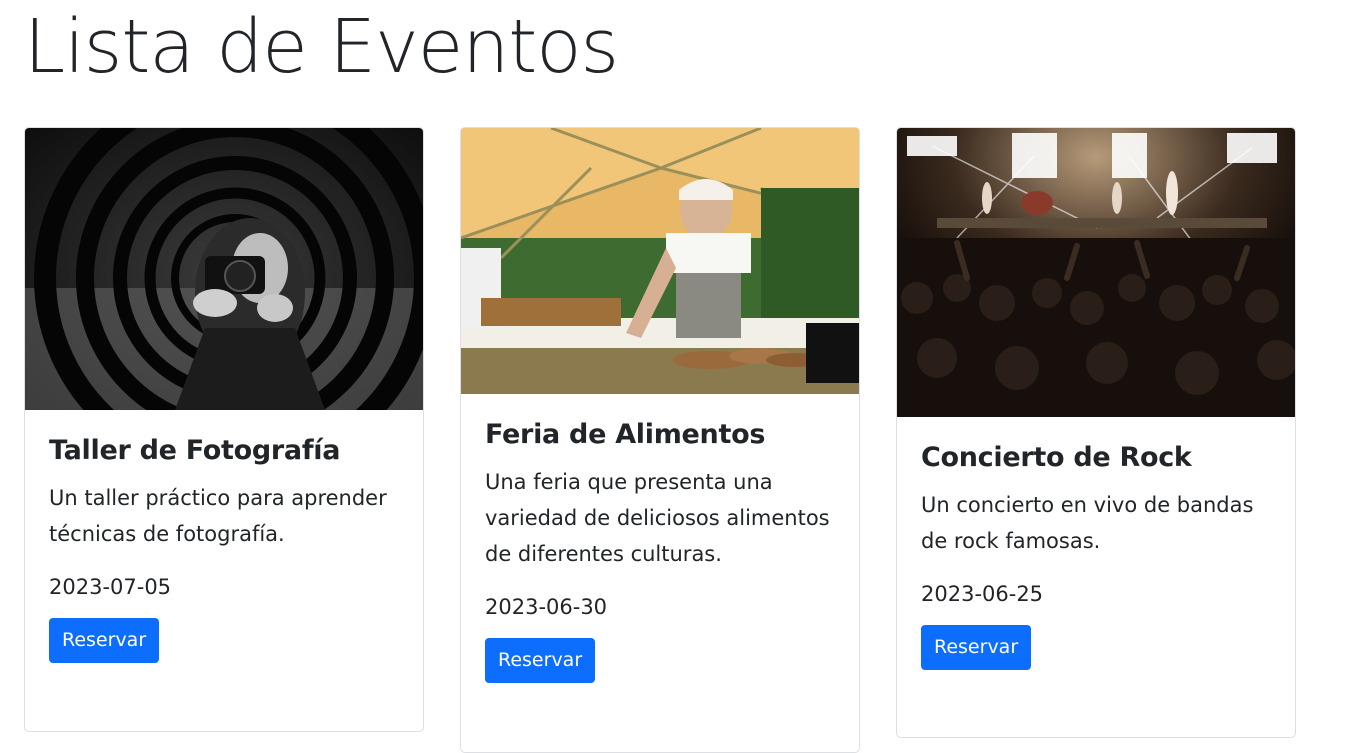 The width and height of the screenshot is (1358, 753). I want to click on event-image-rock-concert, so click(1096, 272).